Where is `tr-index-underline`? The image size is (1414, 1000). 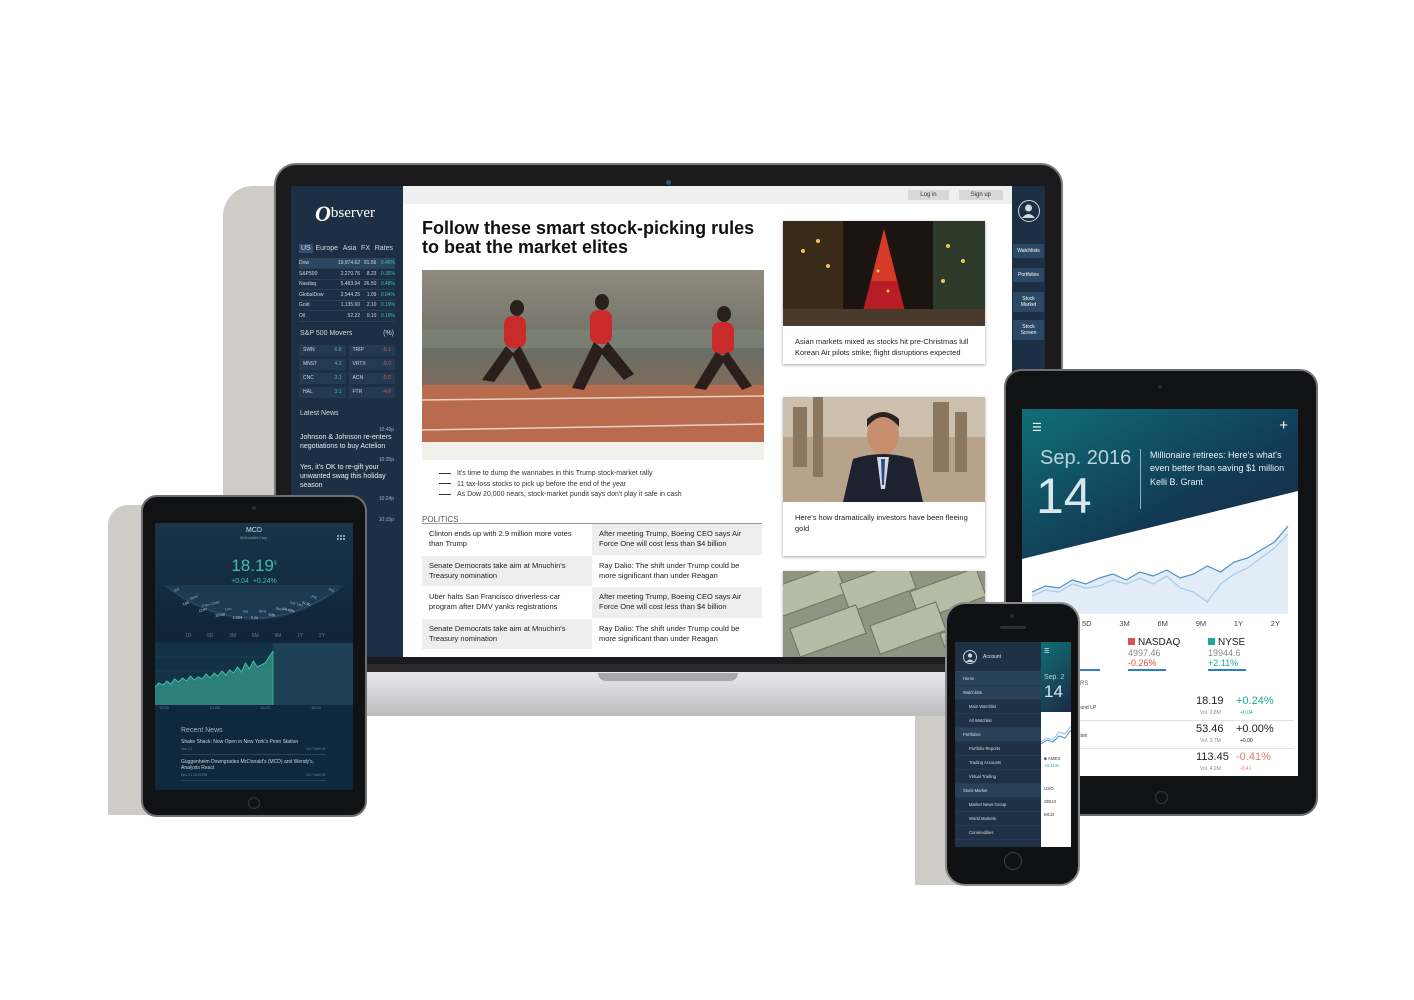
tr-index-underline is located at coordinates (1147, 670).